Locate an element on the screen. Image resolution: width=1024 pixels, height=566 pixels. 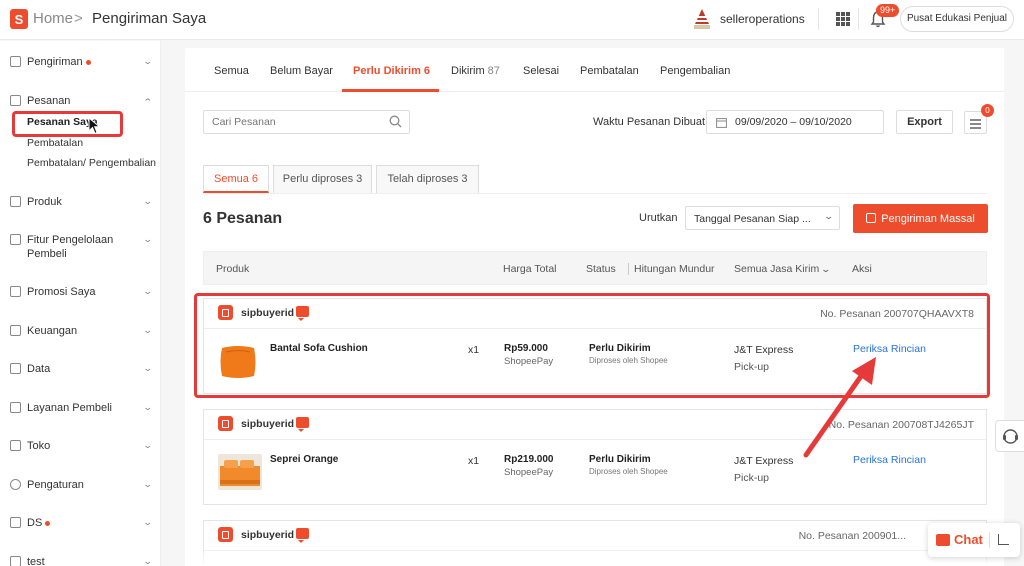
tab-dikirim: Dikirim 87 is located at coordinates (475, 71).